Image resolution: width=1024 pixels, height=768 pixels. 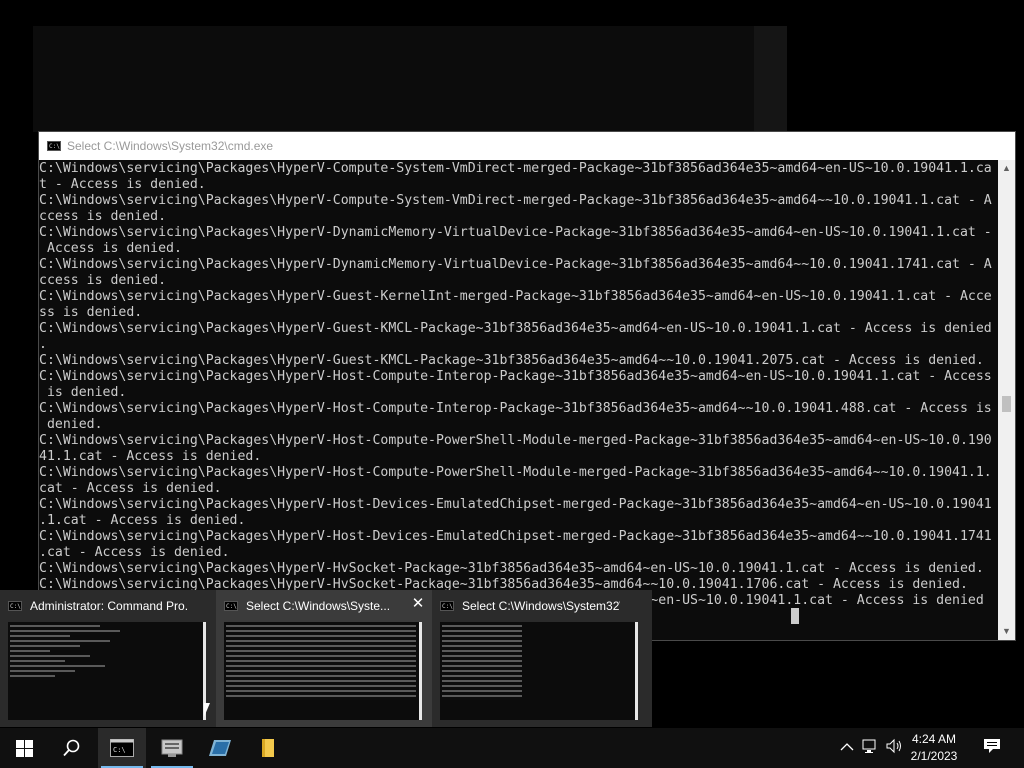 What do you see at coordinates (134, 552) in the screenshot?
I see `console-line: .cat - Access is denied.` at bounding box center [134, 552].